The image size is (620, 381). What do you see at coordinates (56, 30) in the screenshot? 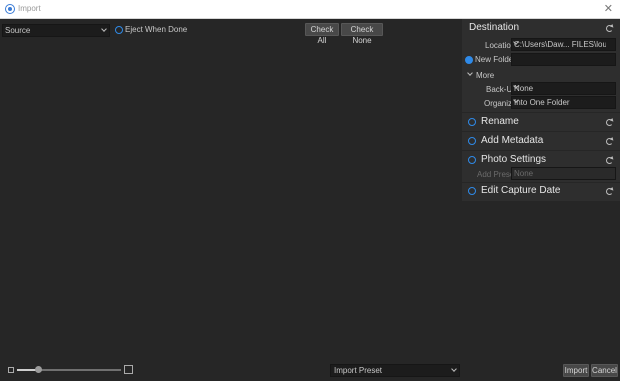
I see `source-select: Source` at bounding box center [56, 30].